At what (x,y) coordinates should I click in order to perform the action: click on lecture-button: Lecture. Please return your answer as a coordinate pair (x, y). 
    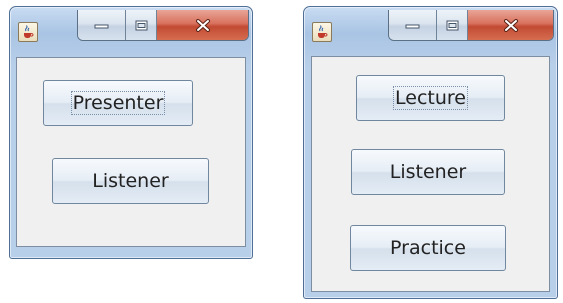
    Looking at the image, I should click on (430, 98).